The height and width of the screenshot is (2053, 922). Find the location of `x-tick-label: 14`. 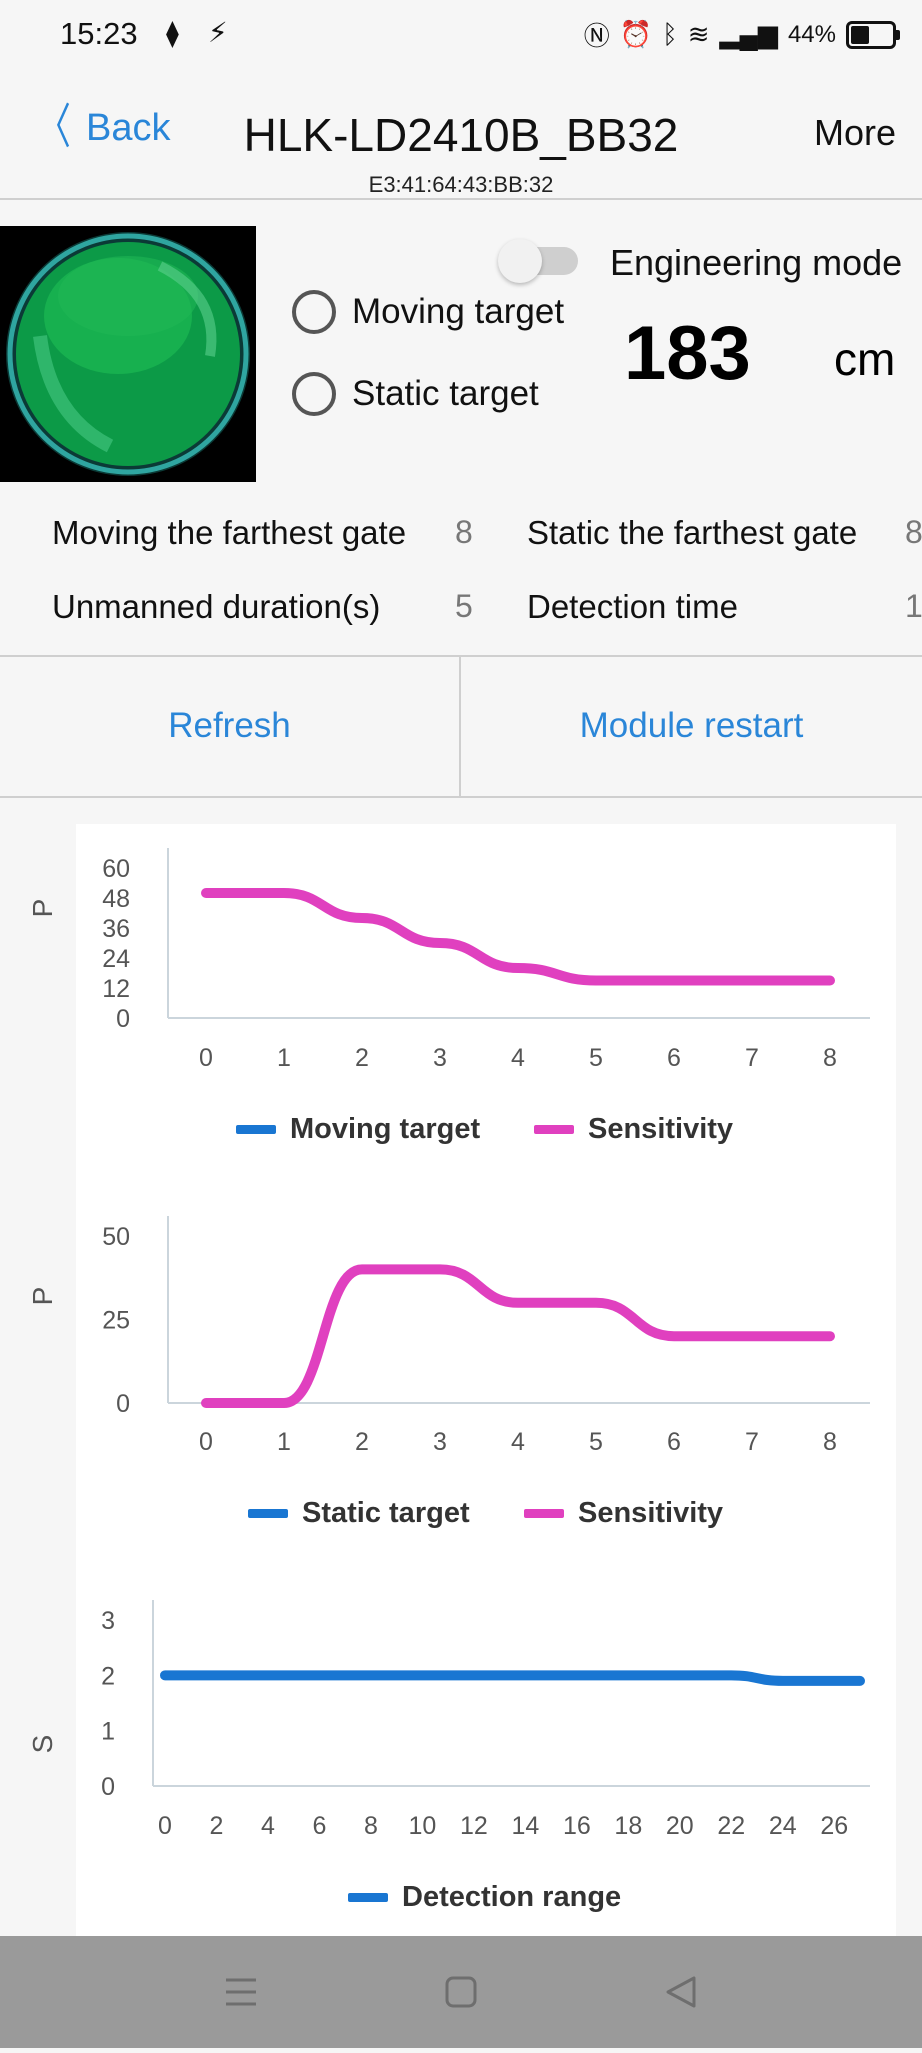

x-tick-label: 14 is located at coordinates (525, 1826).